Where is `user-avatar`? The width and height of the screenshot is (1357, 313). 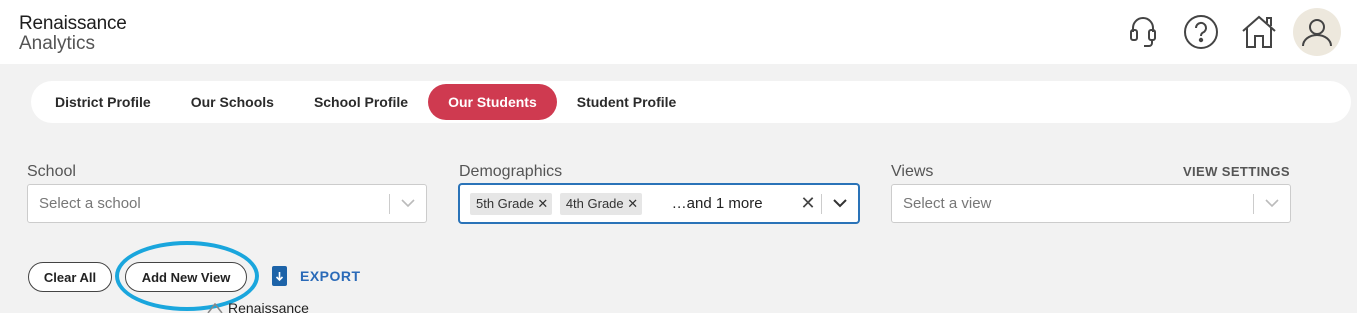
user-avatar is located at coordinates (1317, 32).